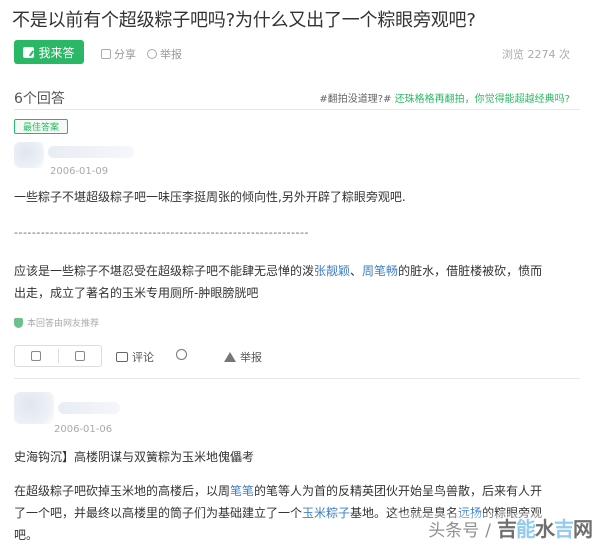 This screenshot has width=600, height=546. Describe the element at coordinates (83, 429) in the screenshot. I see `answer-date: 2006-01-06` at that location.